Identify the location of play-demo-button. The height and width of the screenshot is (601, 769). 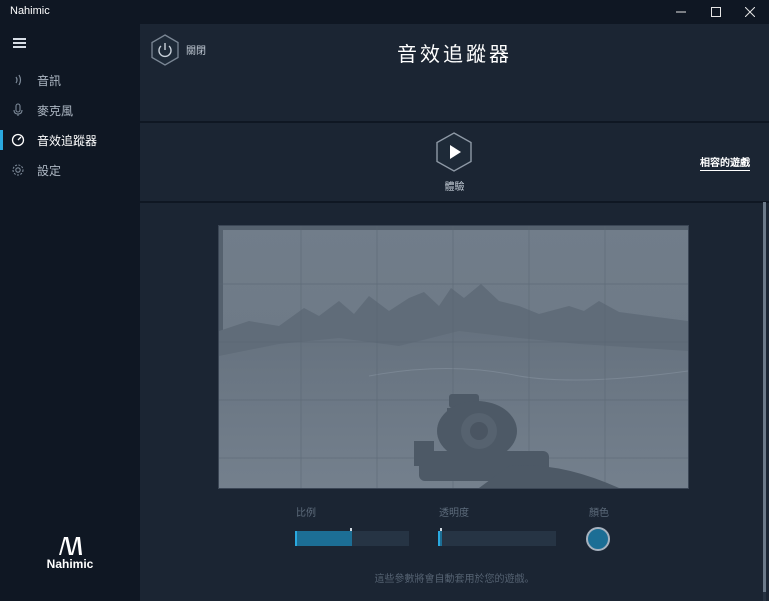
(454, 152).